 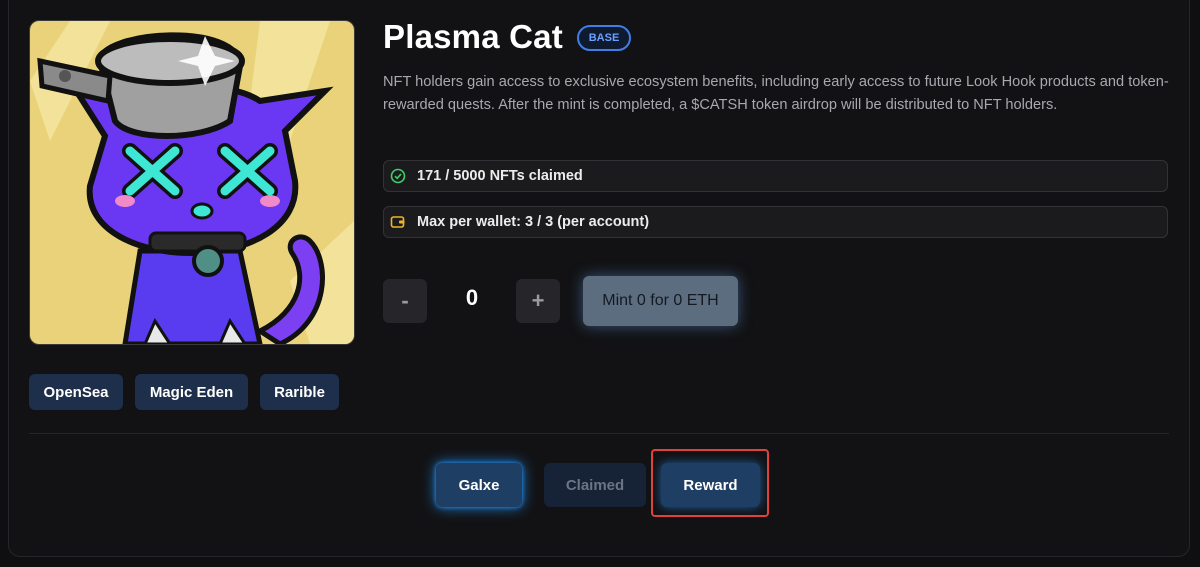 What do you see at coordinates (473, 36) in the screenshot?
I see `nft-title: Plasma Cat` at bounding box center [473, 36].